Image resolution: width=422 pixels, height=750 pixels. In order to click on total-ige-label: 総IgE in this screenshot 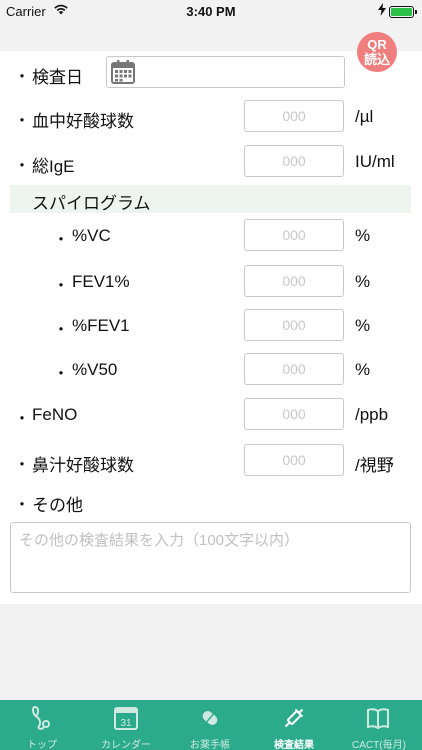, I will do `click(53, 166)`.